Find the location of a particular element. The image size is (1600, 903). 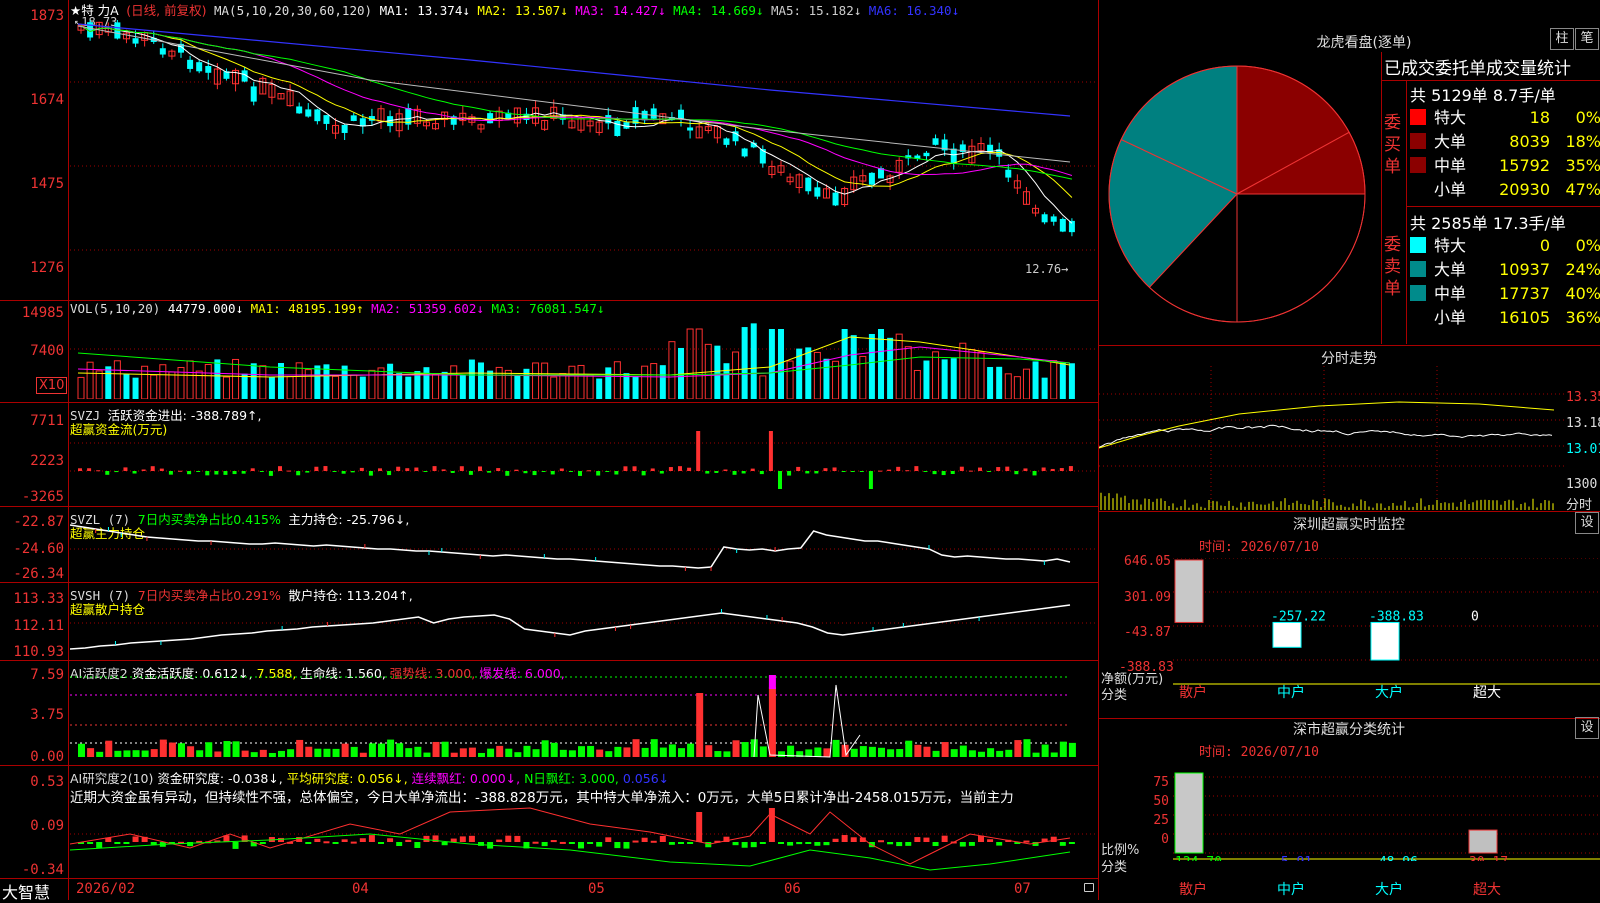

holding-line is located at coordinates (570, 627).